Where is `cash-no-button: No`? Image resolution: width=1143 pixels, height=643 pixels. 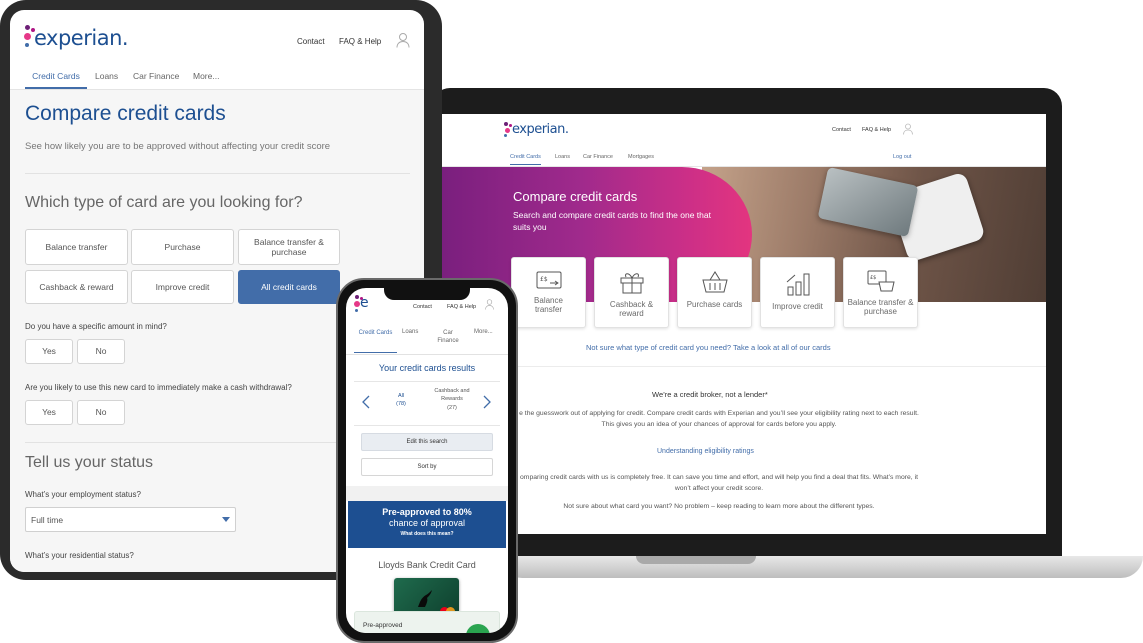 cash-no-button: No is located at coordinates (101, 412).